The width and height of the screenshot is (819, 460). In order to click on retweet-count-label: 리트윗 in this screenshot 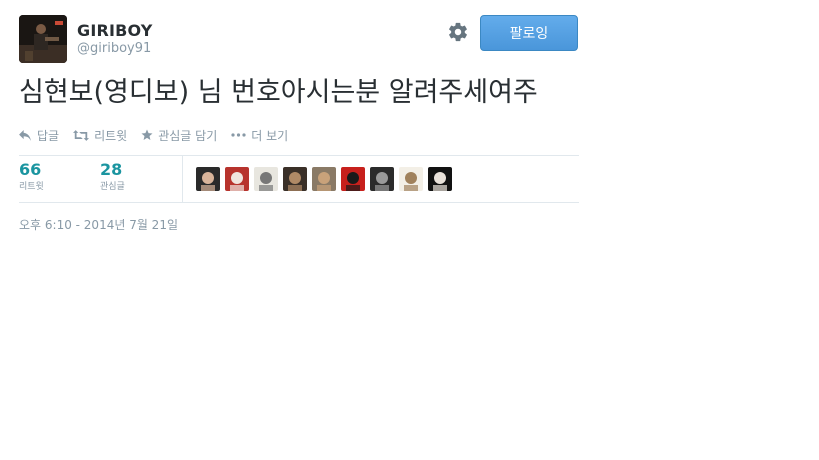, I will do `click(31, 187)`.